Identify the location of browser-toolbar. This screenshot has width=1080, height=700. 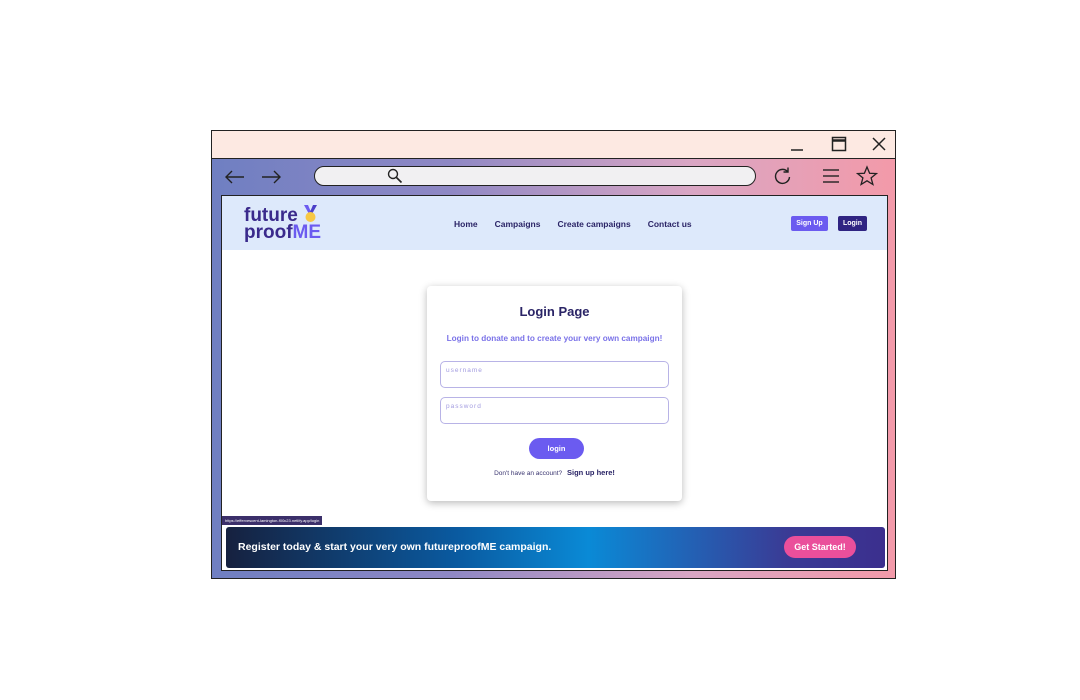
(553, 177).